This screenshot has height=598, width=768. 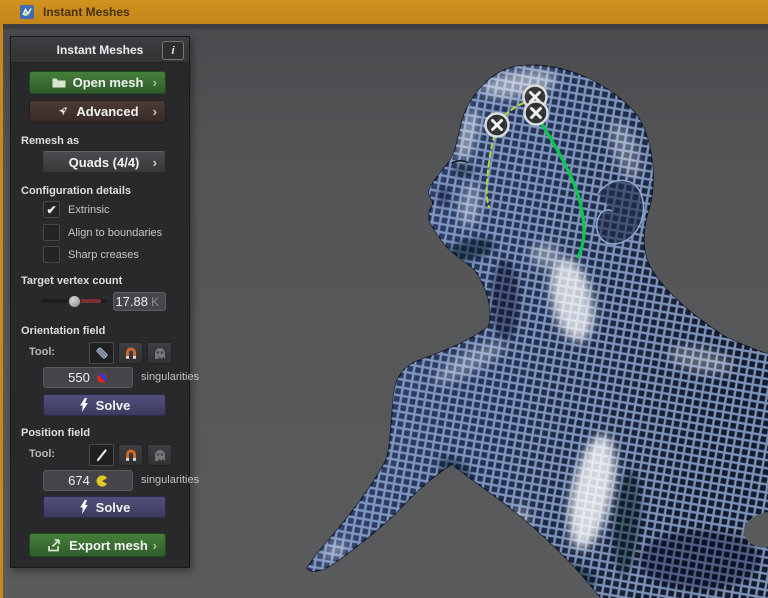 I want to click on panel-header: Instant Meshes i, so click(x=100, y=50).